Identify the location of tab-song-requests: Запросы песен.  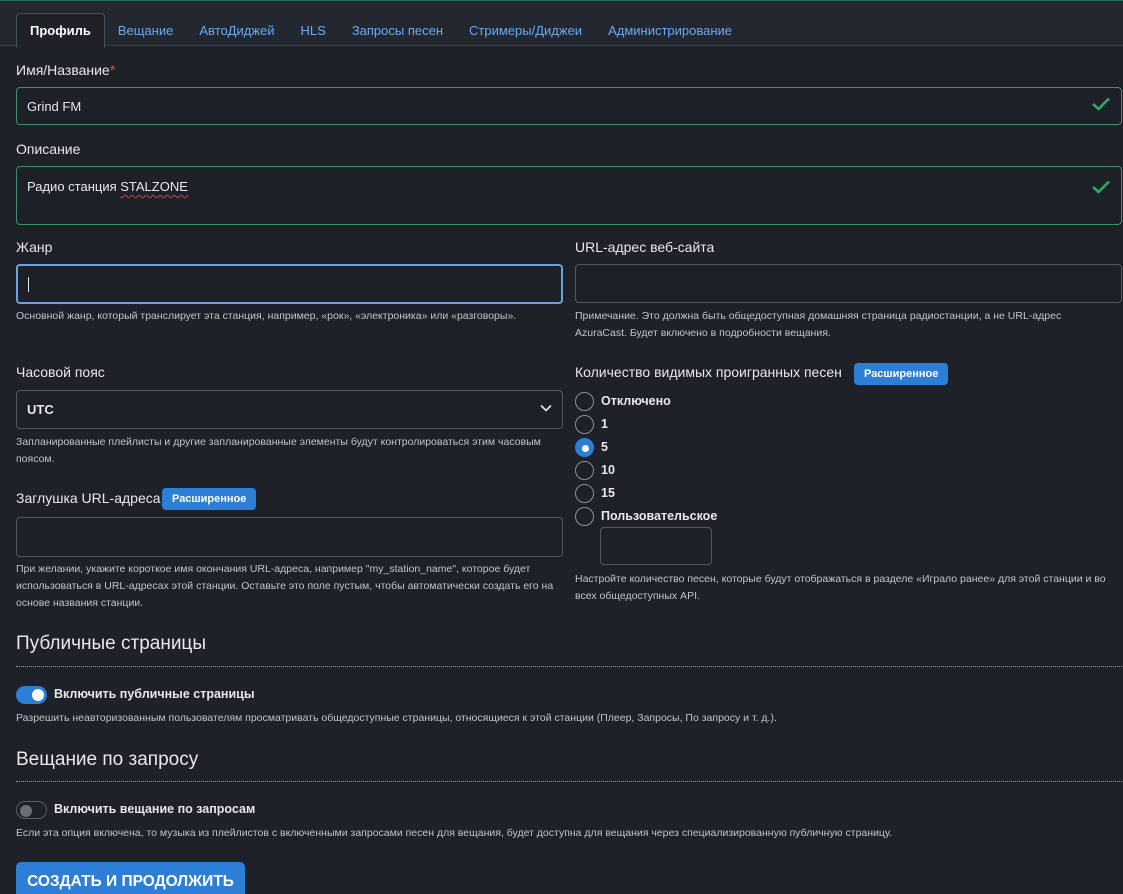
(397, 30).